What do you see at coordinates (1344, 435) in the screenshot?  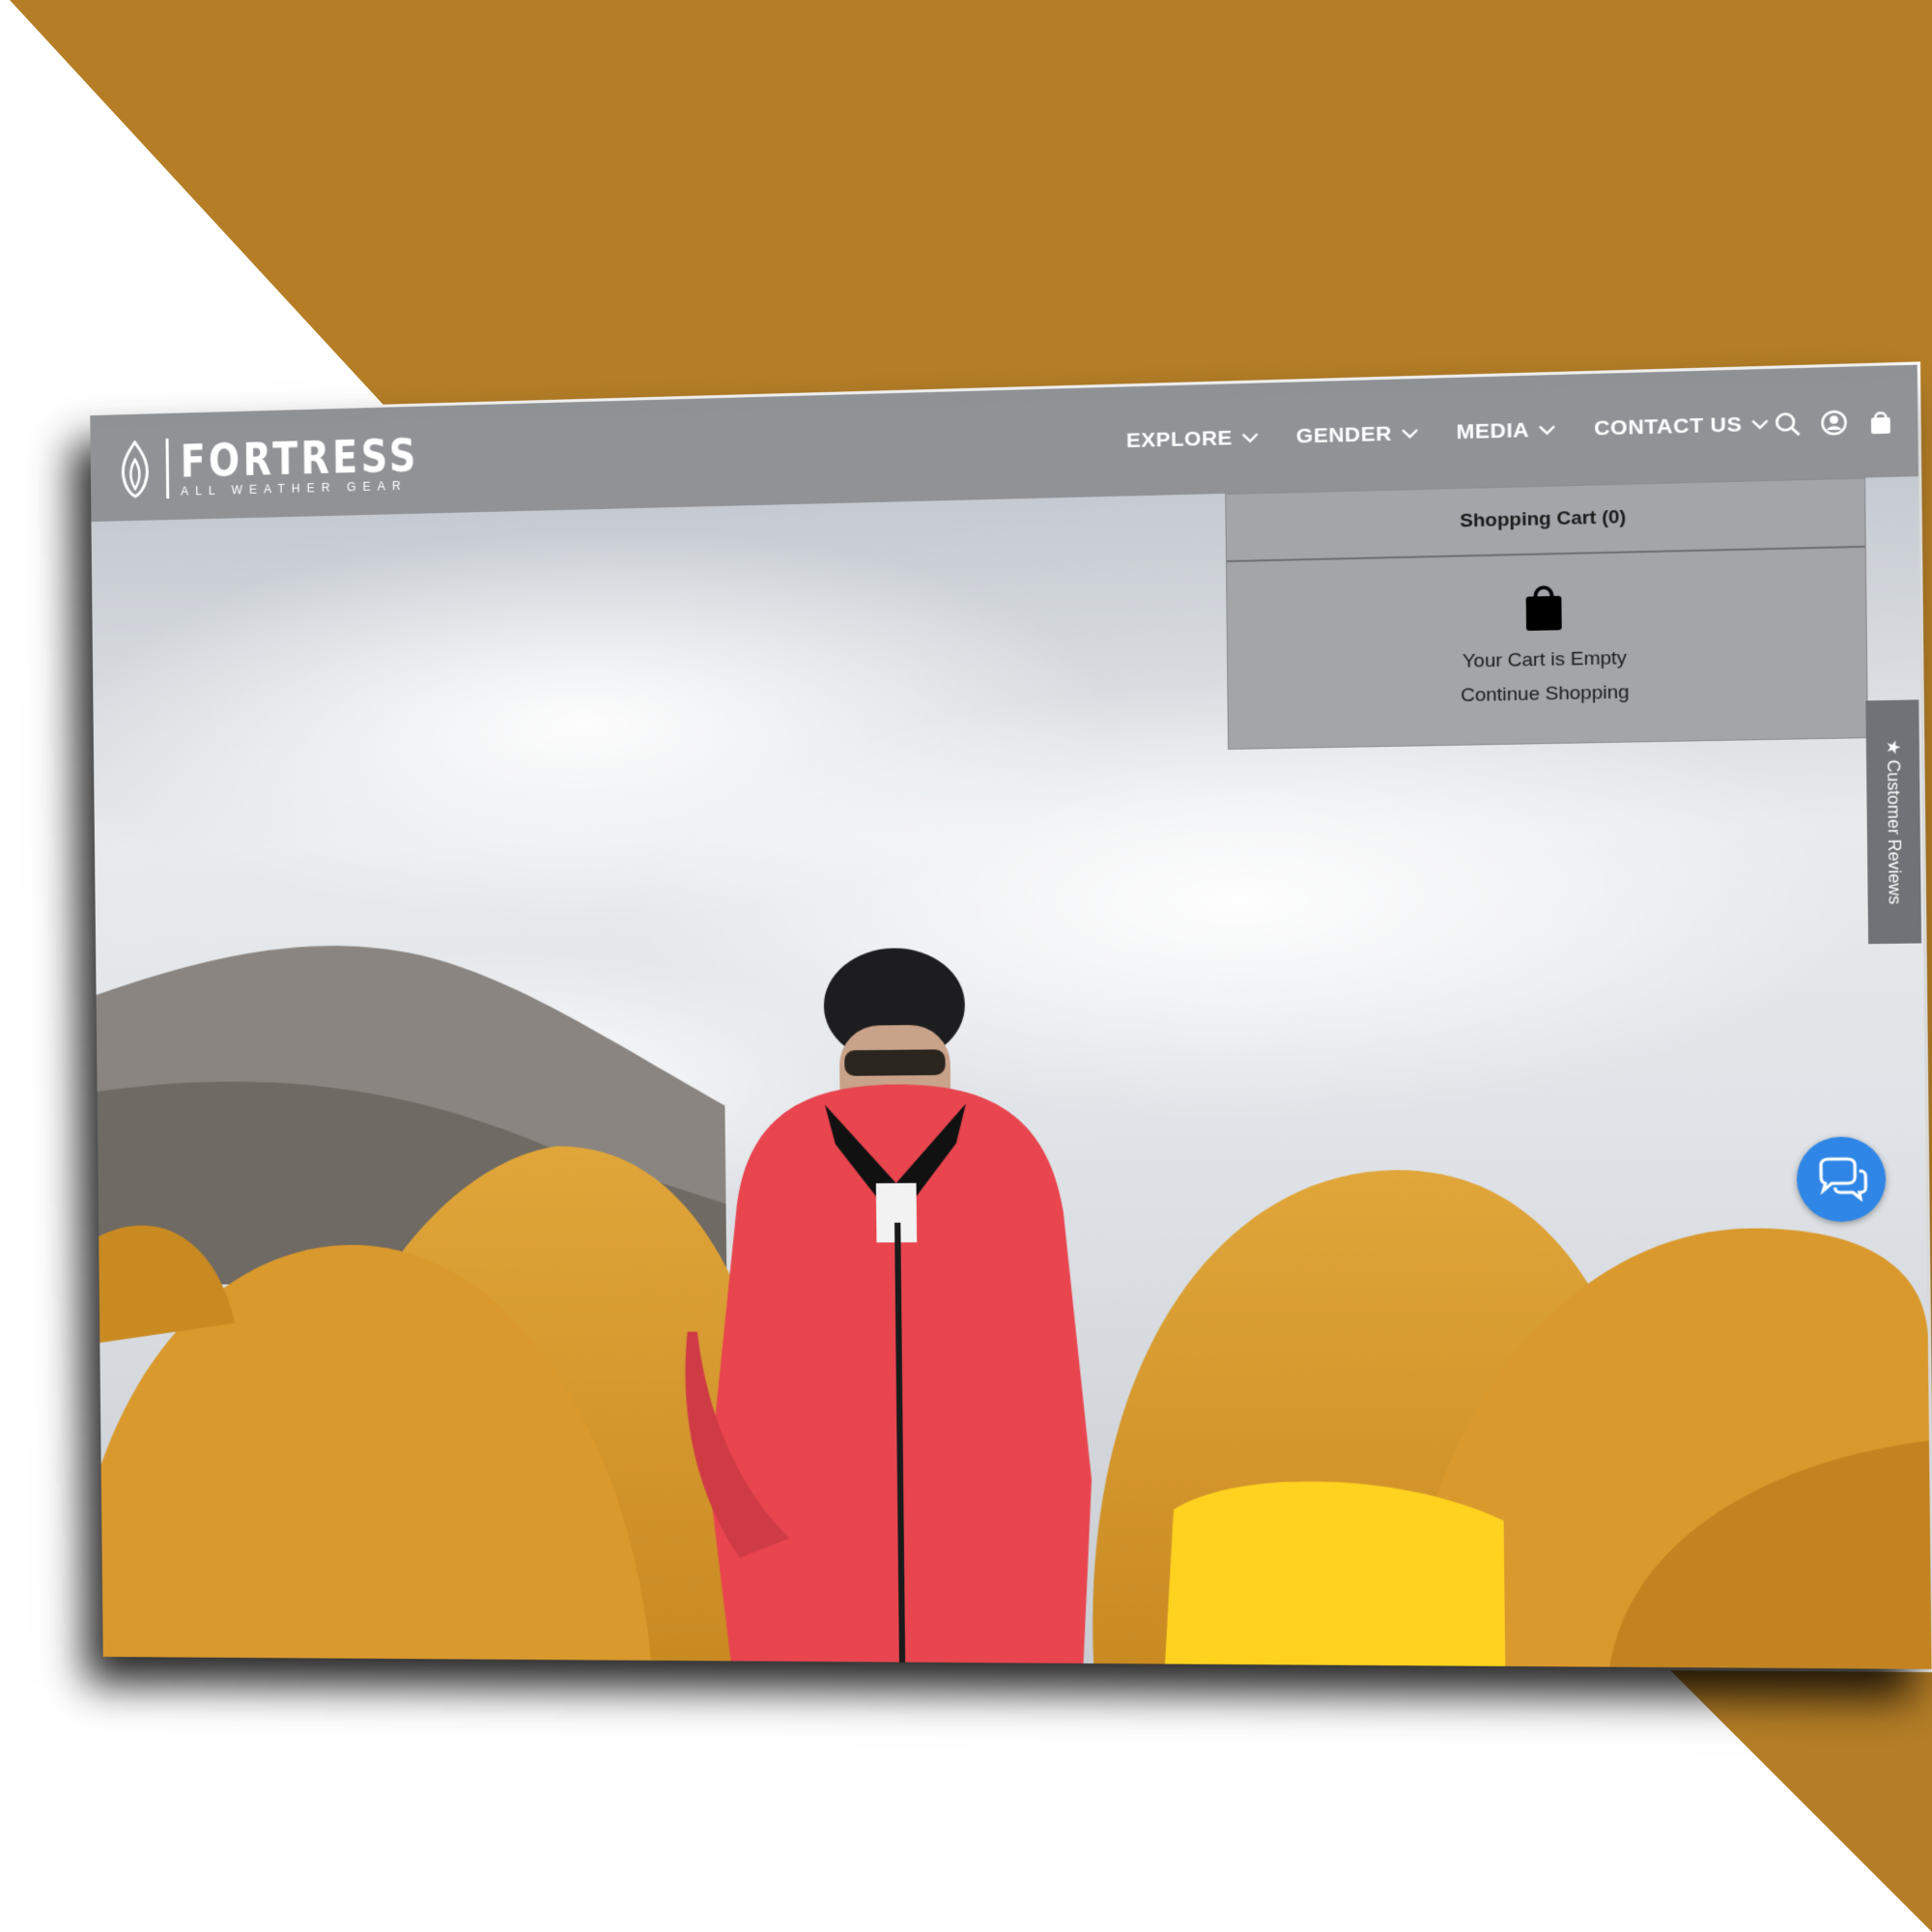 I see `nav-gender-label: GENDER` at bounding box center [1344, 435].